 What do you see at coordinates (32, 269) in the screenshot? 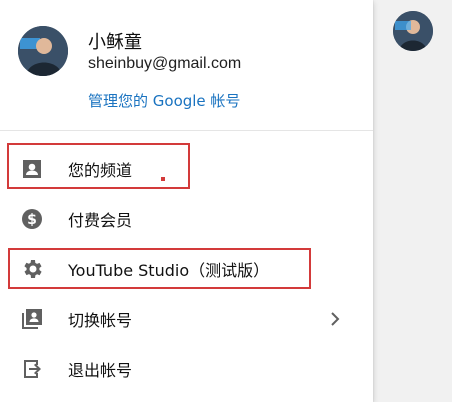
I see `gear-icon` at bounding box center [32, 269].